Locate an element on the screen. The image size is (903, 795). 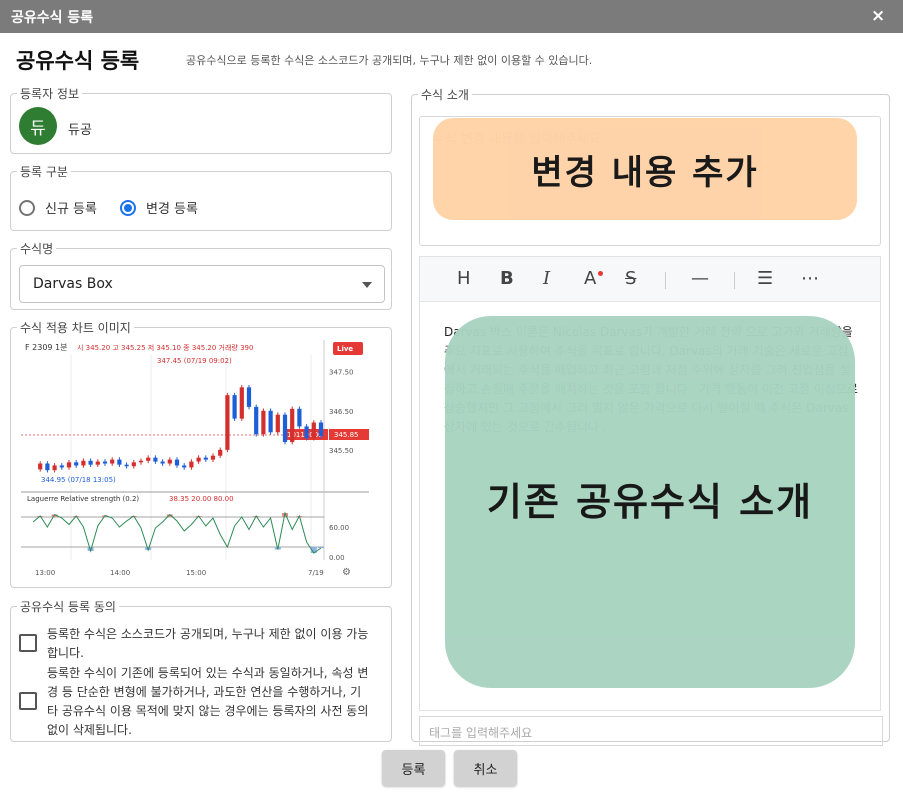
dialog-title: 공유수식 등록 is located at coordinates (52, 18).